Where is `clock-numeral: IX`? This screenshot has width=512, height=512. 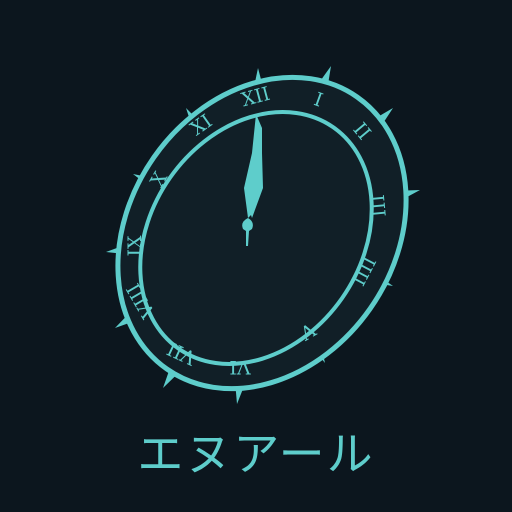
clock-numeral: IX is located at coordinates (135, 246).